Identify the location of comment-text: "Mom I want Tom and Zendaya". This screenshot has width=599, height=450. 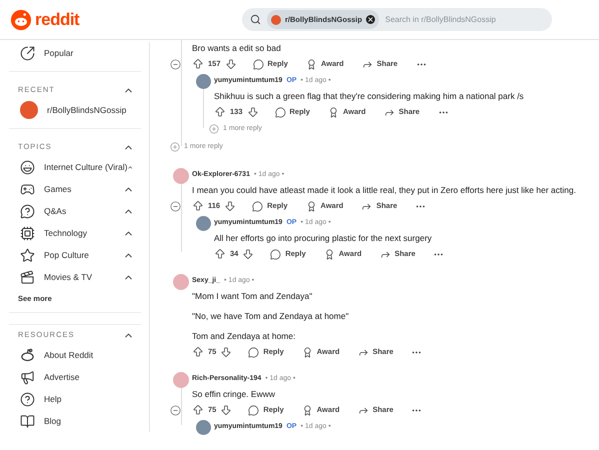
(253, 296).